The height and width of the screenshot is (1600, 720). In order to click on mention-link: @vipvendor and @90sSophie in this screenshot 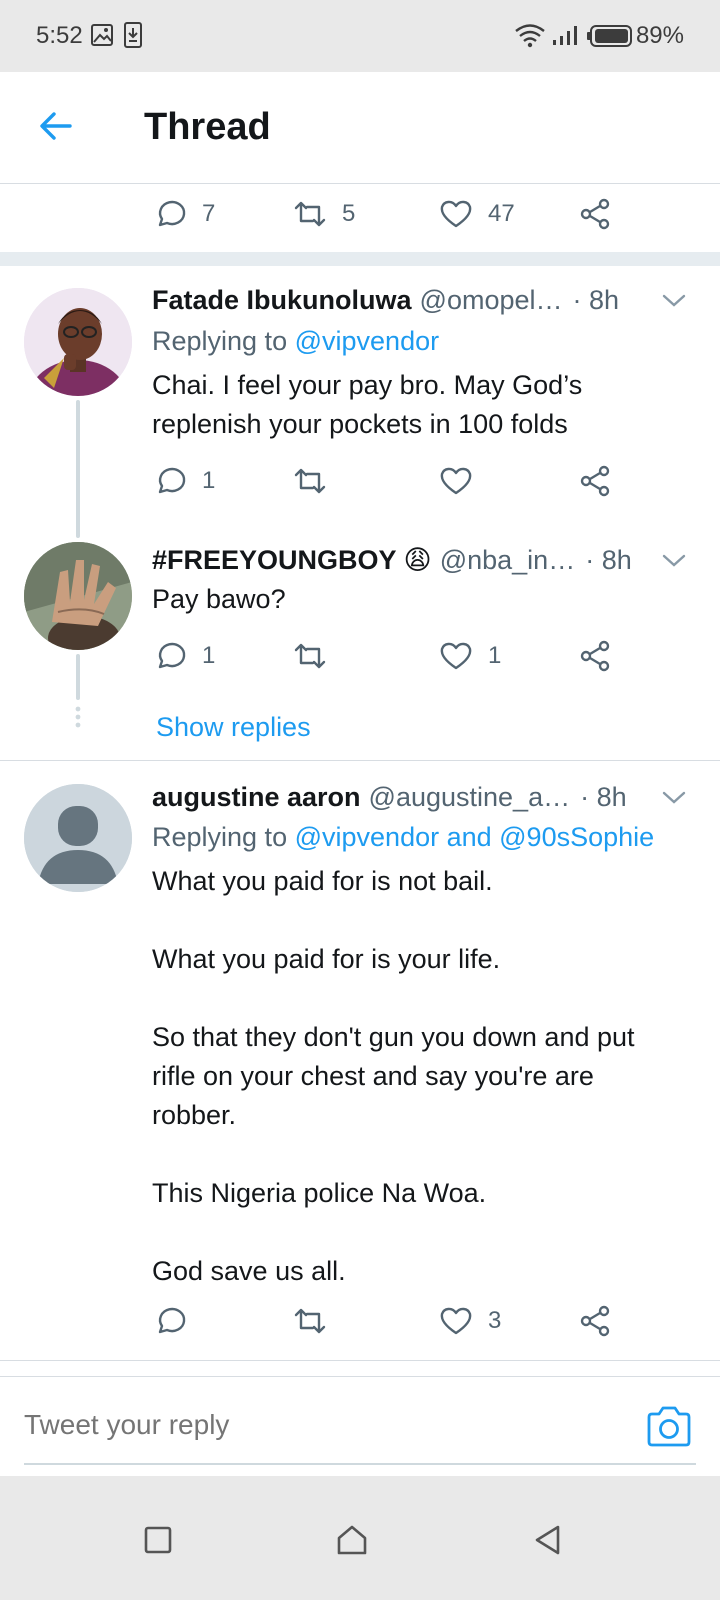, I will do `click(475, 837)`.